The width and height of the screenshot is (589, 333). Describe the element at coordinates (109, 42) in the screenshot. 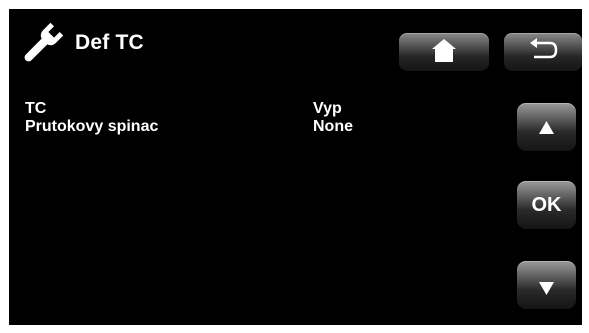

I see `page-title: Def TC` at that location.